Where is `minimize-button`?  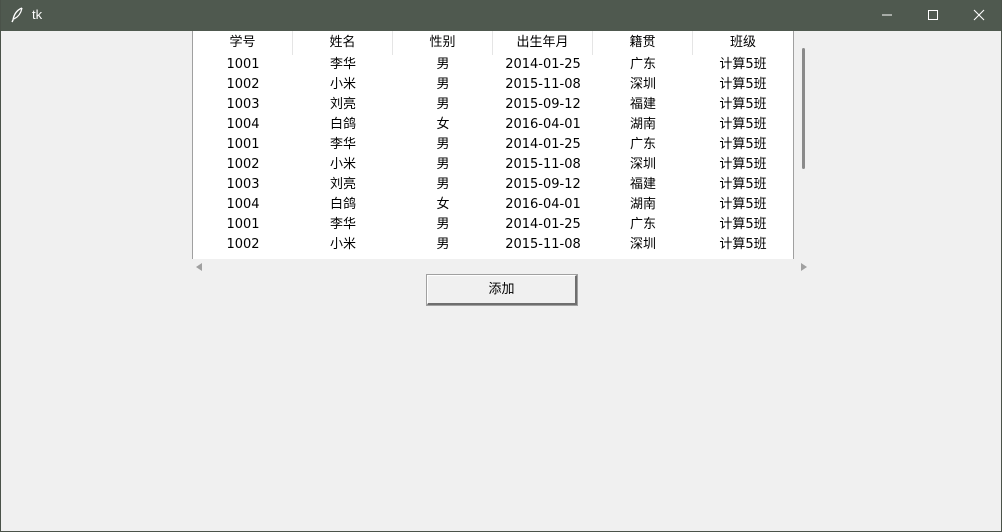 minimize-button is located at coordinates (887, 15).